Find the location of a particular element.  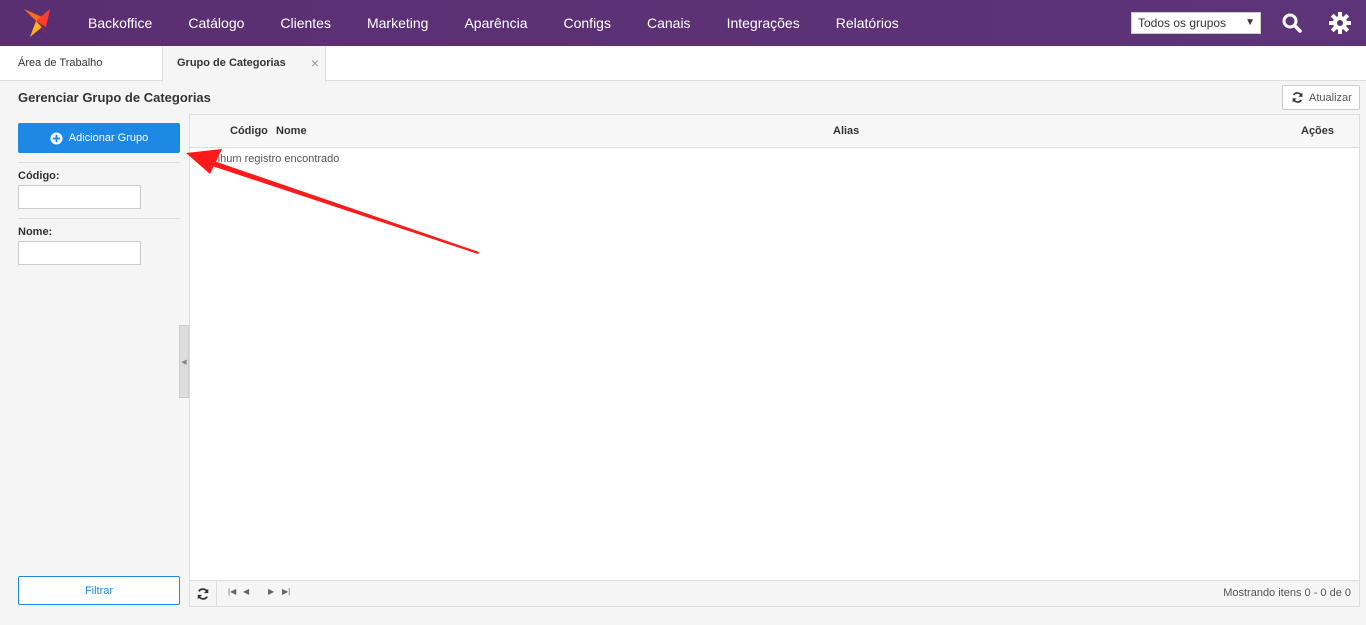

filter-button: Filtrar is located at coordinates (99, 590).